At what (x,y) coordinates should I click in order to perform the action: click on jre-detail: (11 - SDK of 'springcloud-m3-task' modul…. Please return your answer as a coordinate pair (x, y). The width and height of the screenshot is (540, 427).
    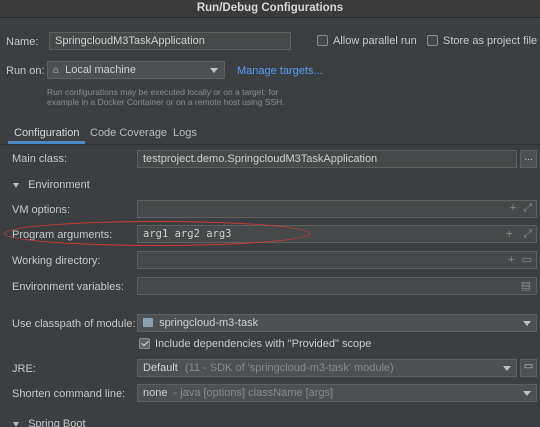
    Looking at the image, I should click on (289, 368).